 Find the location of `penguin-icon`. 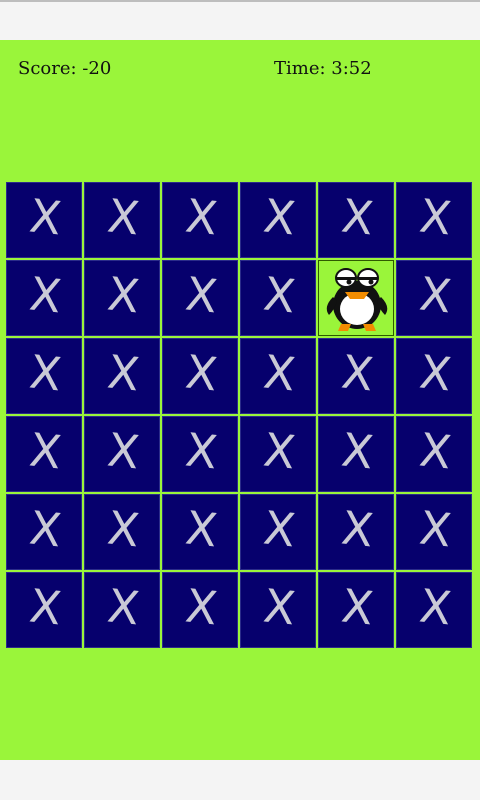

penguin-icon is located at coordinates (357, 299).